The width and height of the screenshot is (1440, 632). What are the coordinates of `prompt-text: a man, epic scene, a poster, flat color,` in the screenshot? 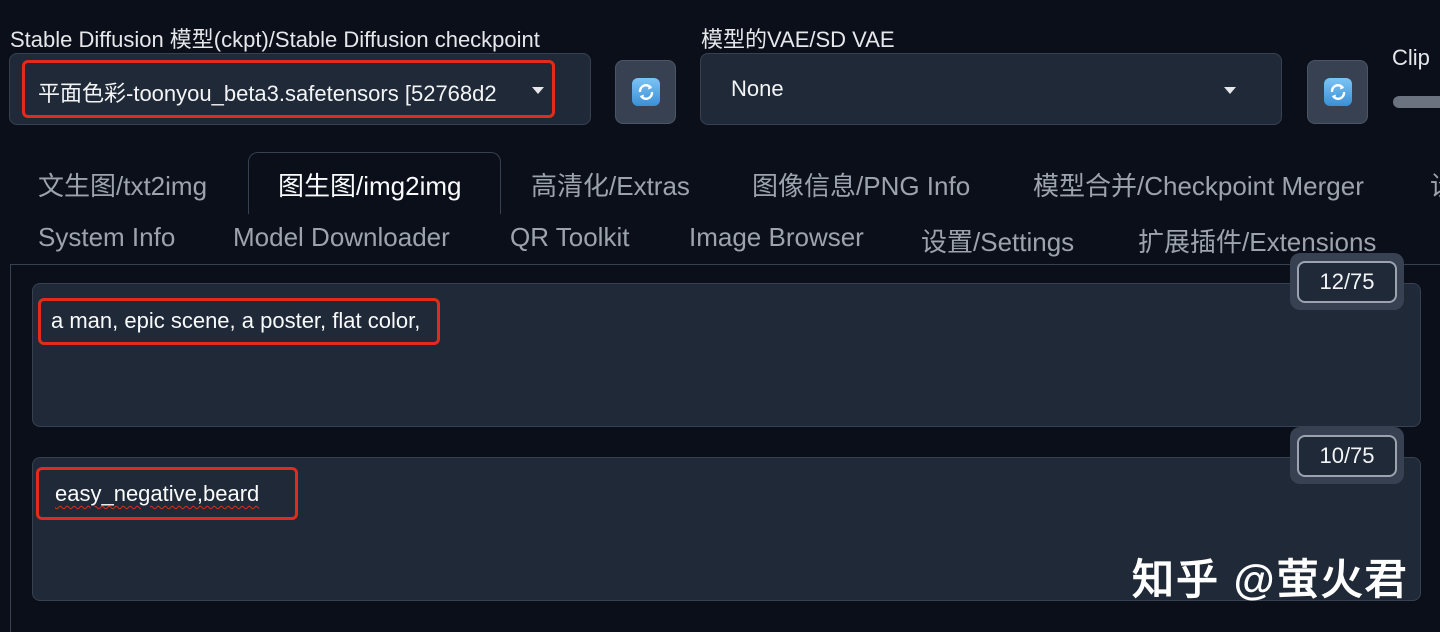 It's located at (236, 320).